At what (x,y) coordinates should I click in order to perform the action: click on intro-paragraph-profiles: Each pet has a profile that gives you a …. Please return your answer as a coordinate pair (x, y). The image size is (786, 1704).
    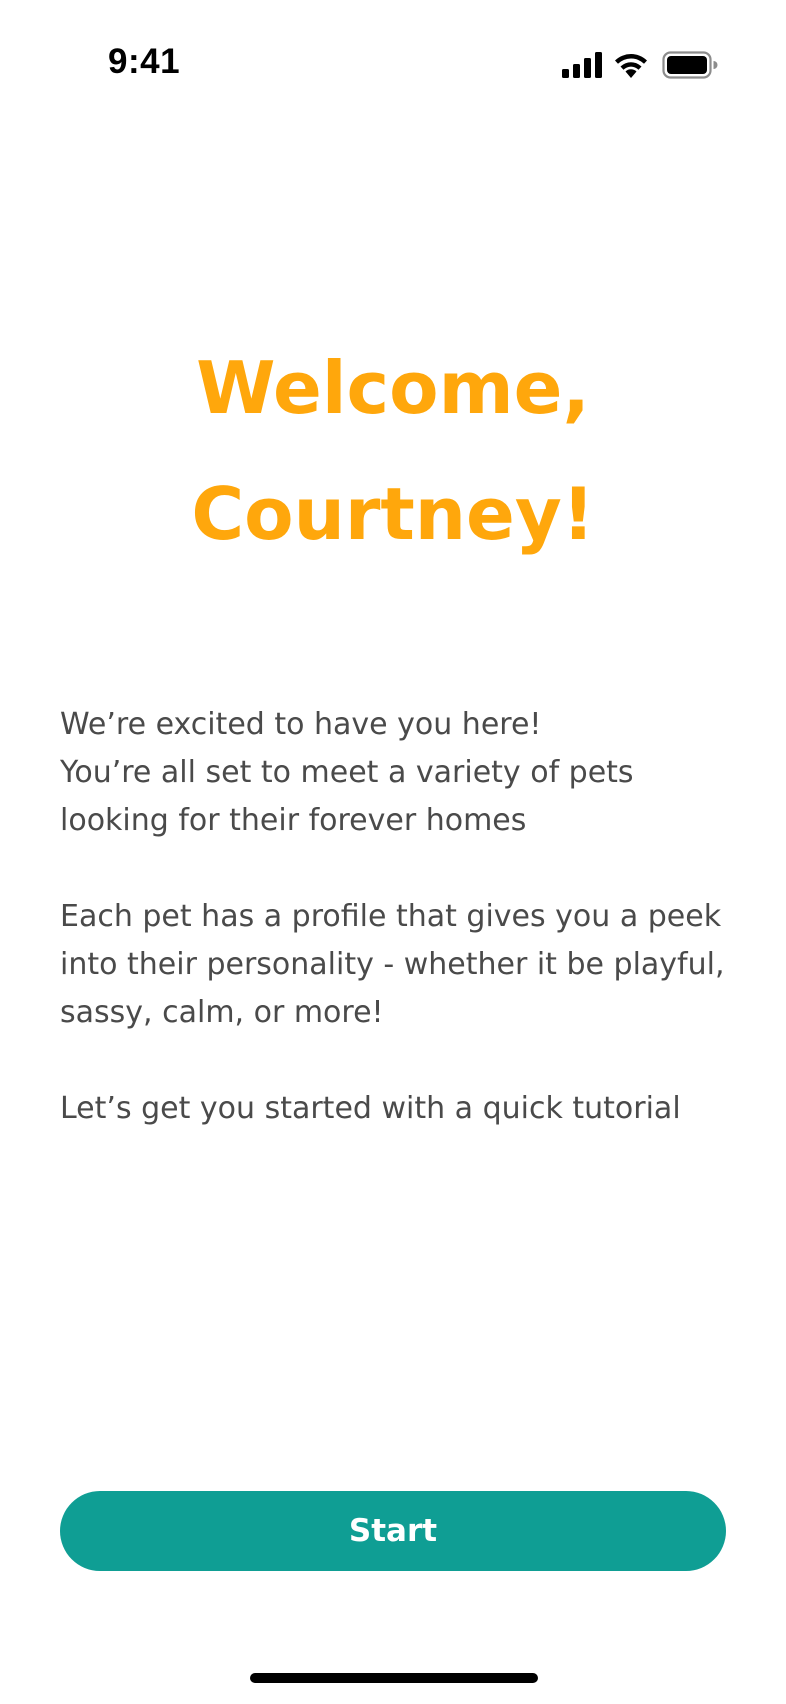
    Looking at the image, I should click on (392, 964).